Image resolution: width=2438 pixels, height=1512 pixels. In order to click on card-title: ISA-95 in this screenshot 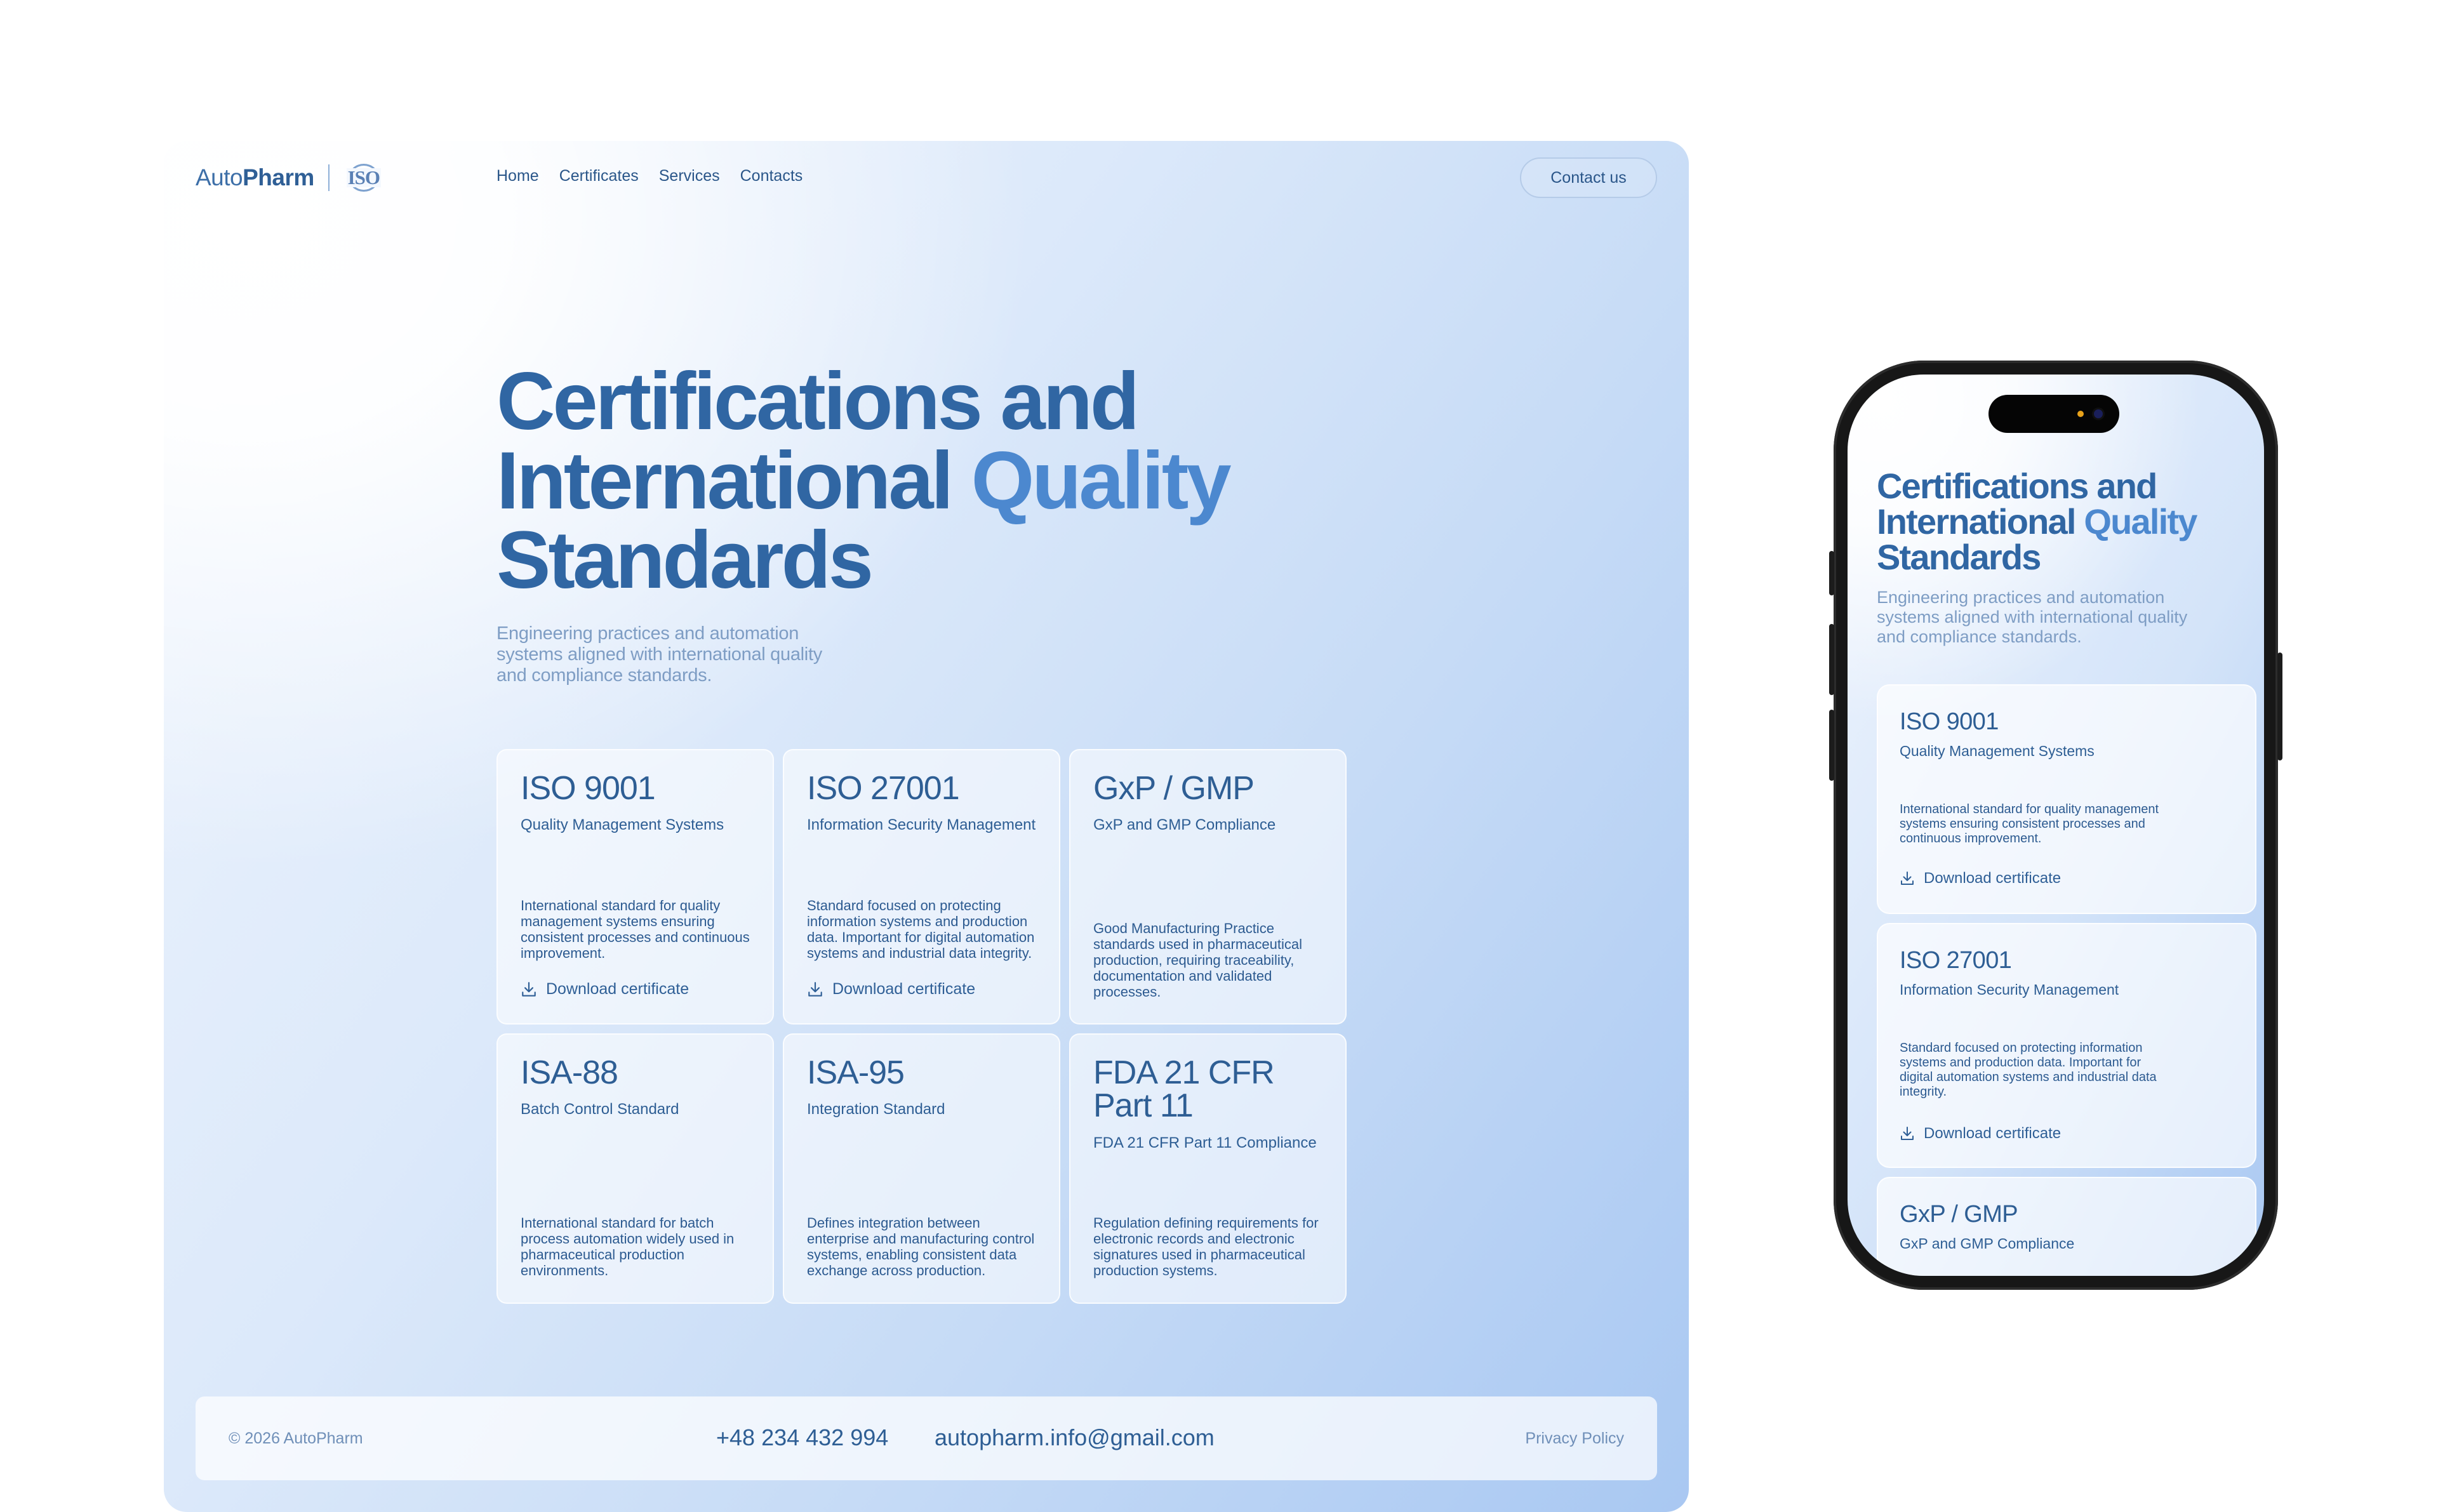, I will do `click(856, 1072)`.